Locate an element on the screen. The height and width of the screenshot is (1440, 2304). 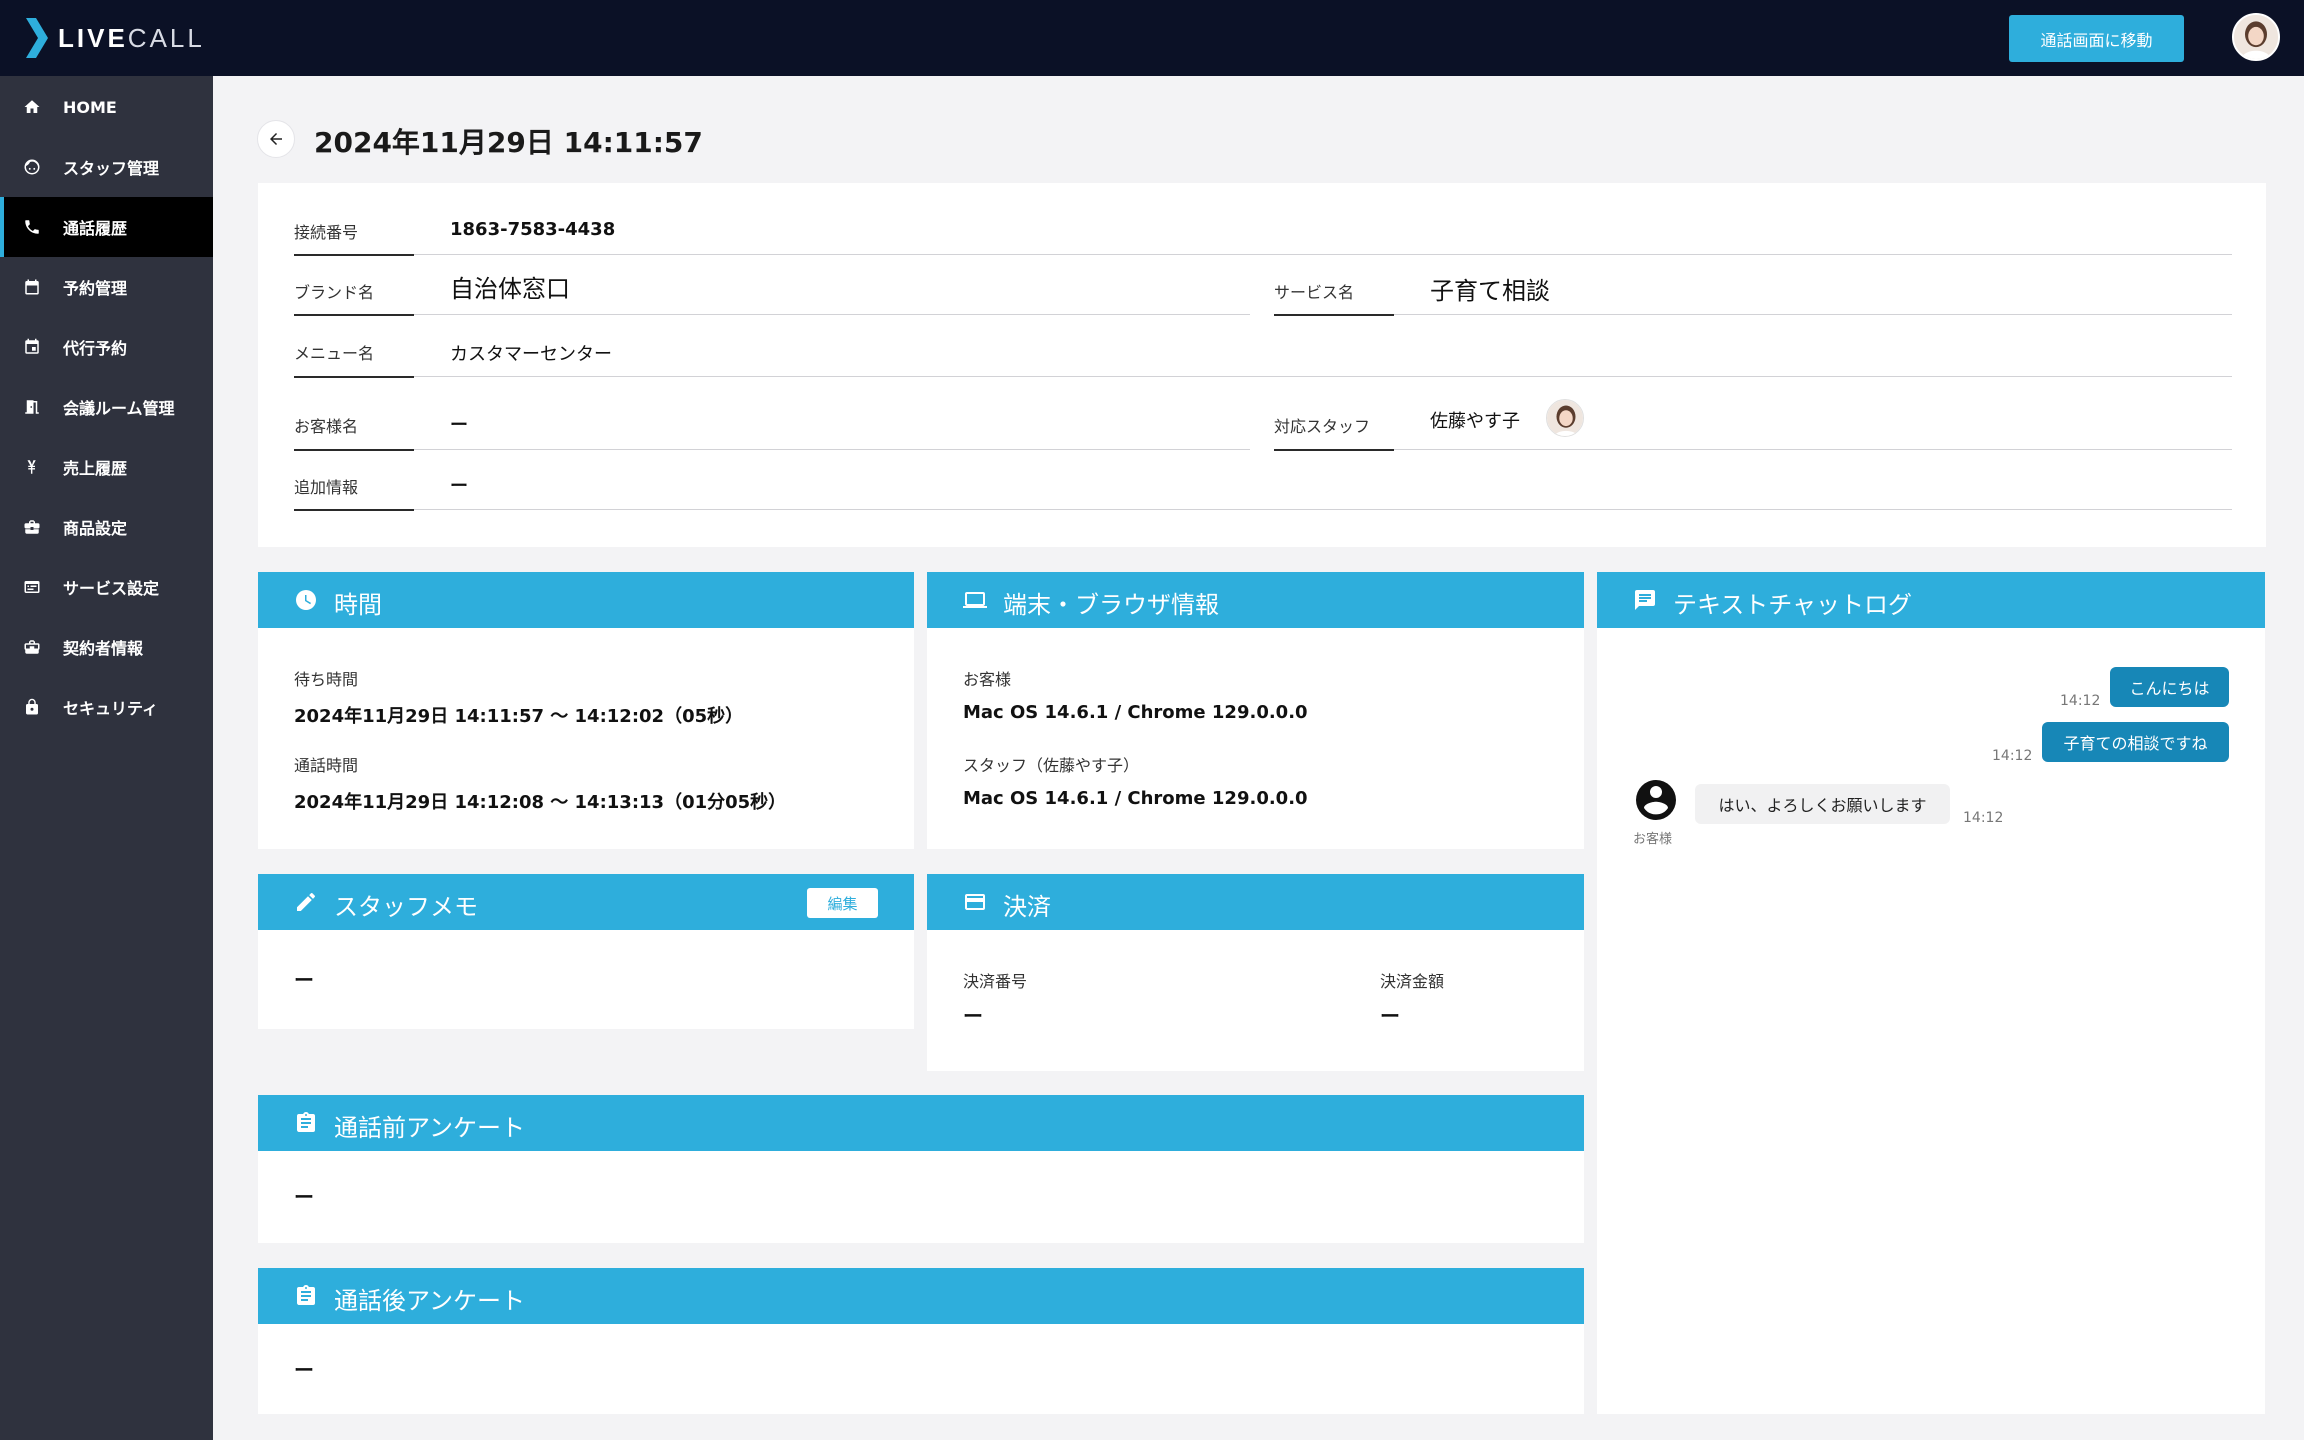
post-call-survey-header: 通話後アンケート is located at coordinates (921, 1296).